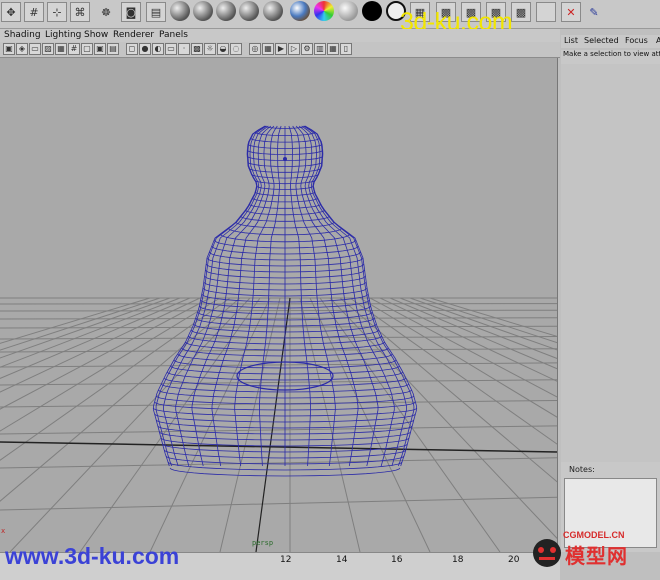  What do you see at coordinates (113, 49) in the screenshot?
I see `safe-action-icon: ▤` at bounding box center [113, 49].